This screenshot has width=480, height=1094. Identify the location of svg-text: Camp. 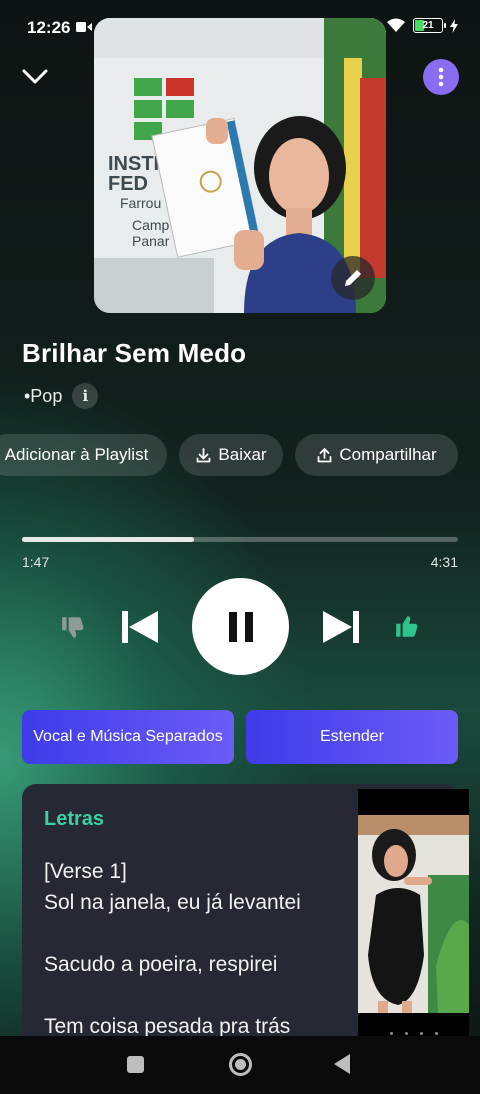
(151, 225).